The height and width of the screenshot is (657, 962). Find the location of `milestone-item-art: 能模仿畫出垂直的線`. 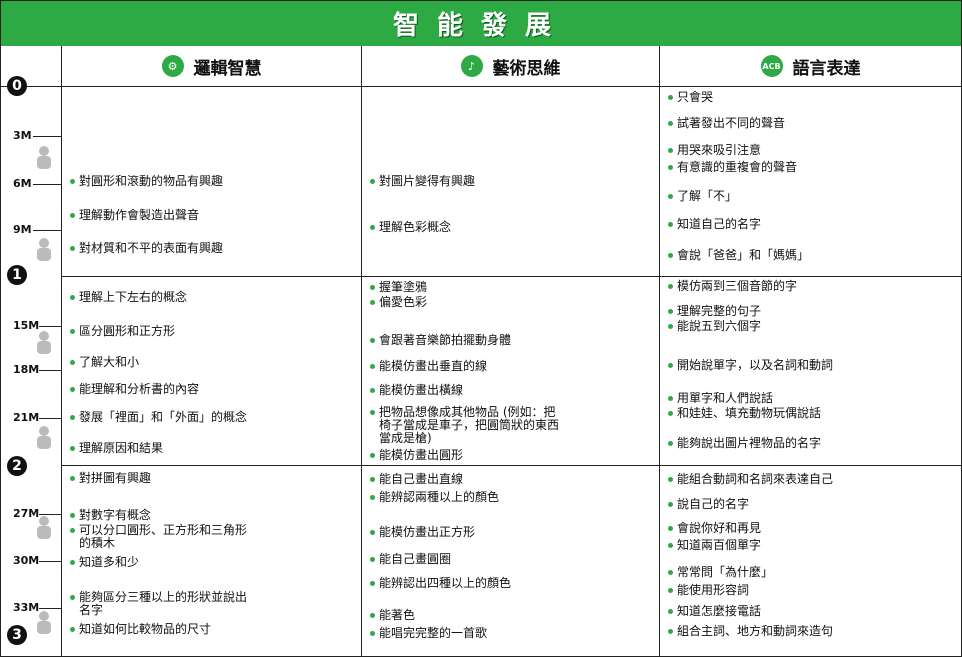

milestone-item-art: 能模仿畫出垂直的線 is located at coordinates (428, 366).